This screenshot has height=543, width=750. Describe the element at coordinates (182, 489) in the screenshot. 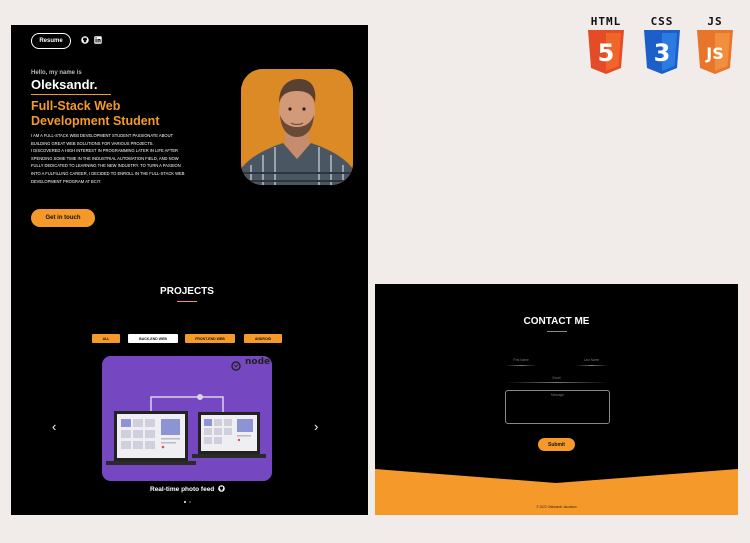

I see `project-caption: Real-time photo feed` at that location.